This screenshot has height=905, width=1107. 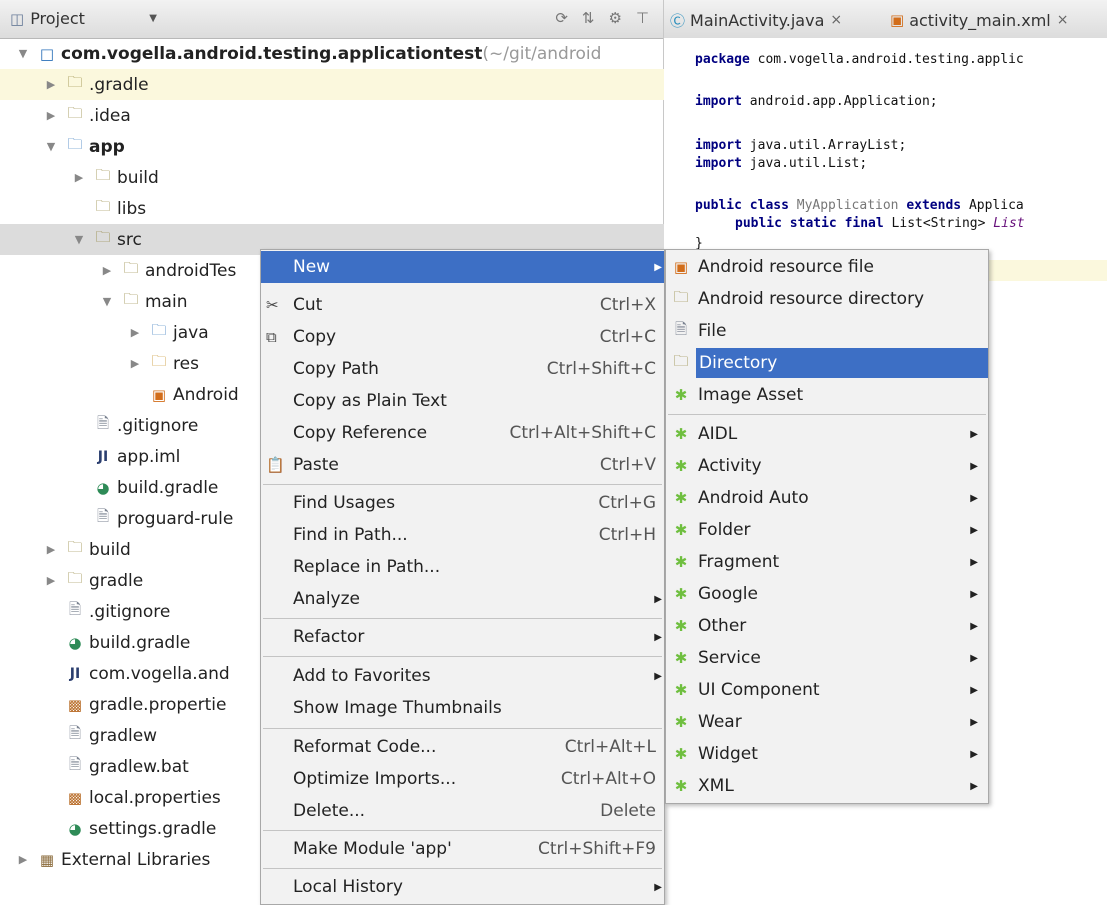 I want to click on file-icon: 🗎, so click(x=681, y=328).